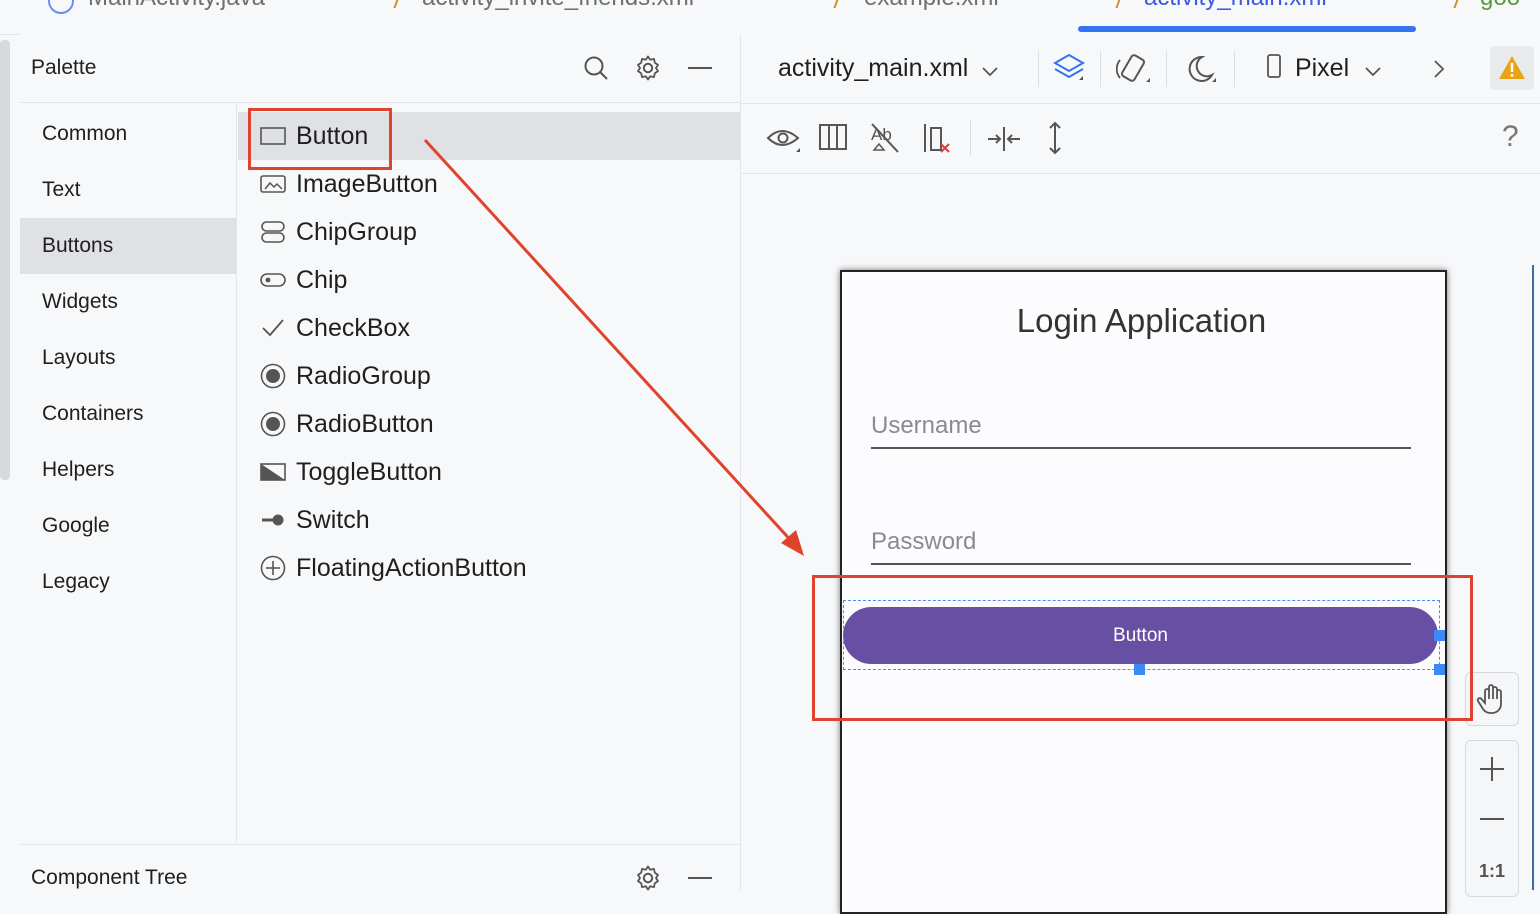  Describe the element at coordinates (613, 347) in the screenshot. I see `annotation-arrow` at that location.